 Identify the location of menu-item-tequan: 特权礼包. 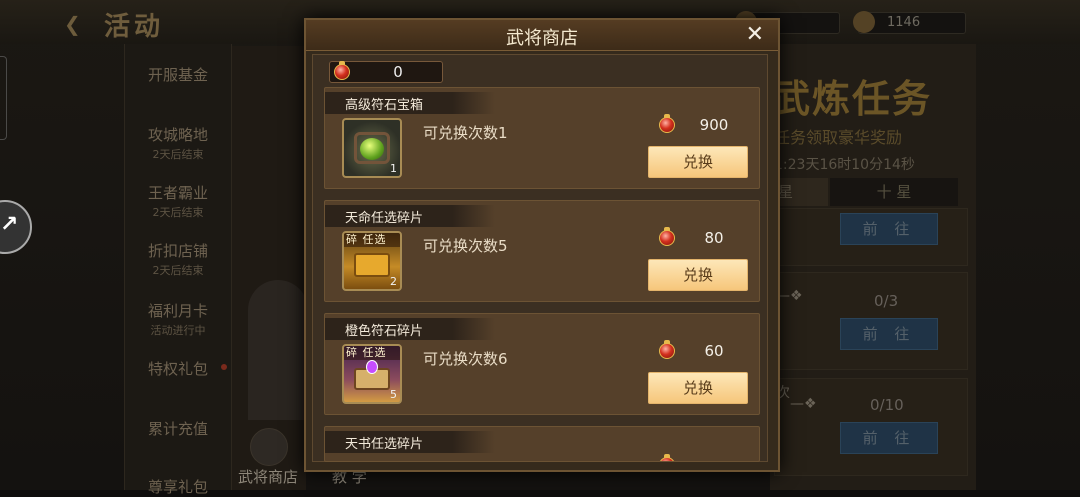
(178, 368).